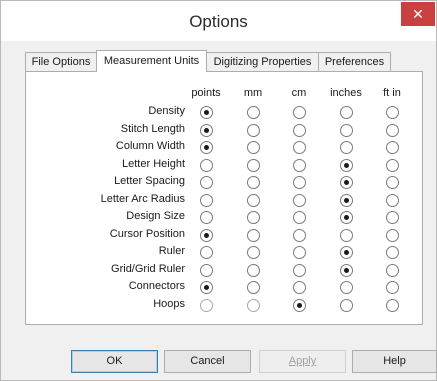 This screenshot has width=437, height=381. Describe the element at coordinates (354, 61) in the screenshot. I see `tab-preferences: Preferences` at that location.